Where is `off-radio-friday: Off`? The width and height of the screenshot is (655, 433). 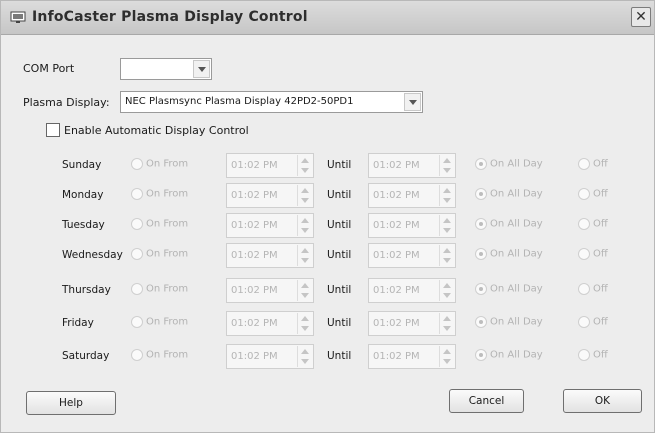 off-radio-friday: Off is located at coordinates (593, 322).